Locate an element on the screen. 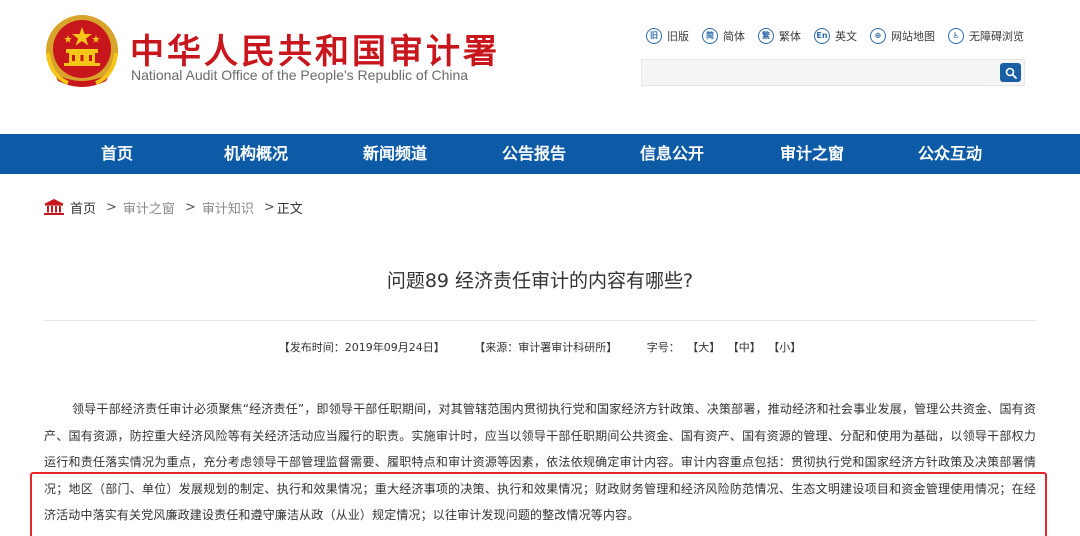 This screenshot has height=536, width=1080. font-size-large-button: 【大】 is located at coordinates (703, 347).